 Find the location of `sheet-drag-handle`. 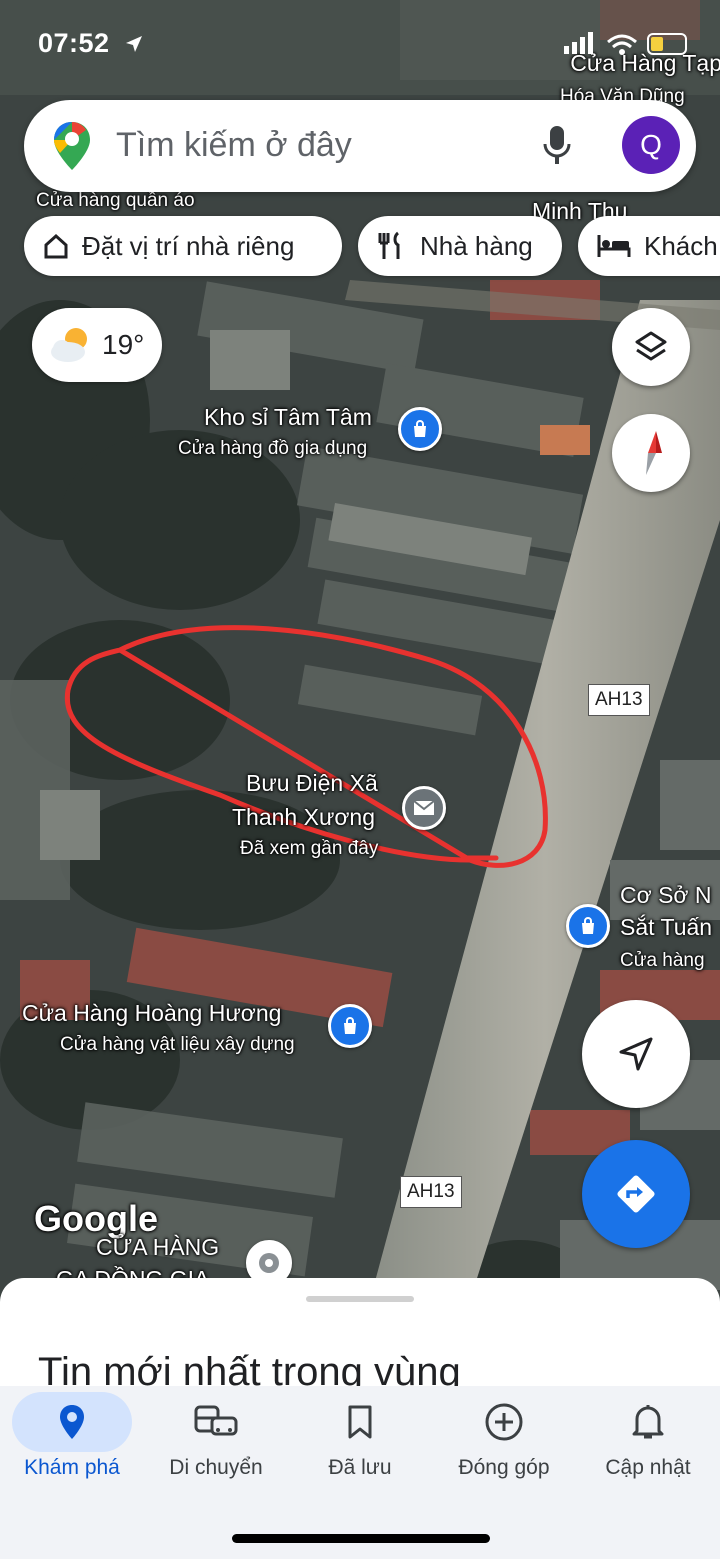

sheet-drag-handle is located at coordinates (360, 1299).